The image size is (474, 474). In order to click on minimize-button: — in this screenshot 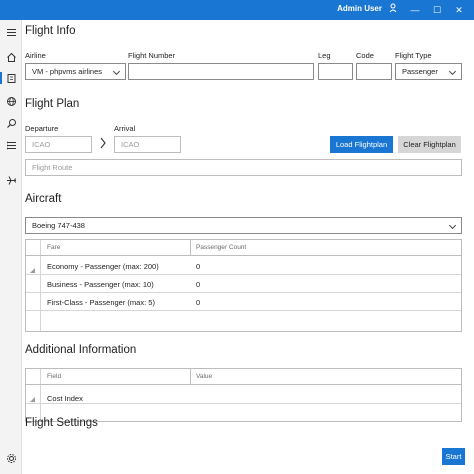, I will do `click(415, 10)`.